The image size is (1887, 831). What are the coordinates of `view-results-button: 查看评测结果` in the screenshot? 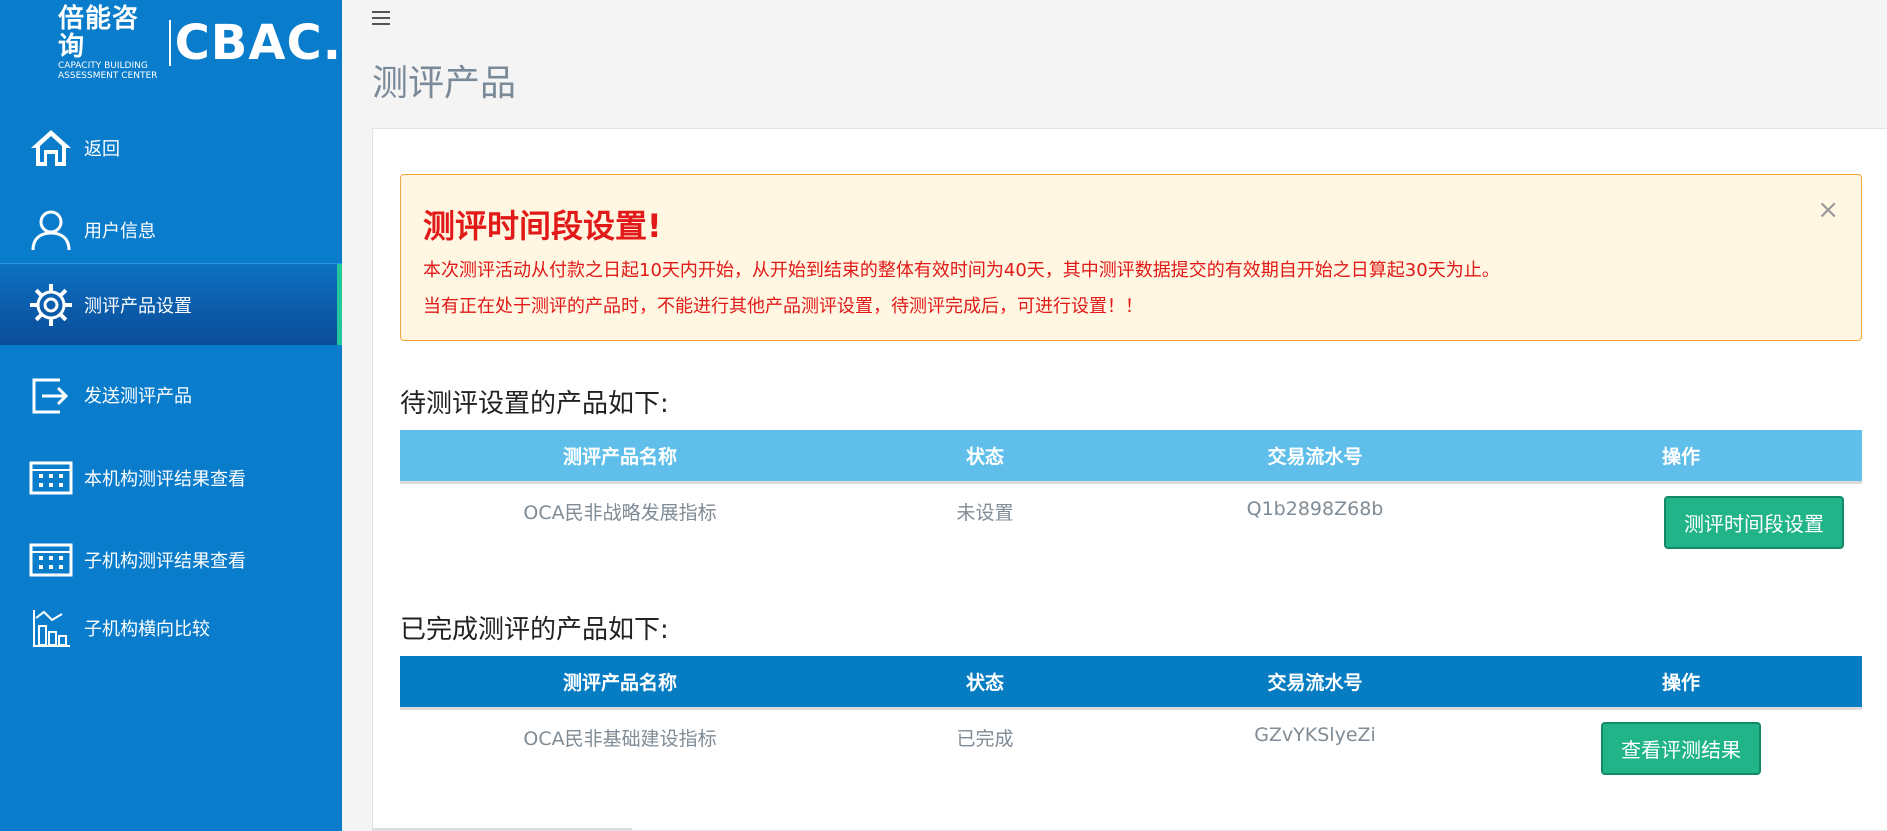 It's located at (1681, 748).